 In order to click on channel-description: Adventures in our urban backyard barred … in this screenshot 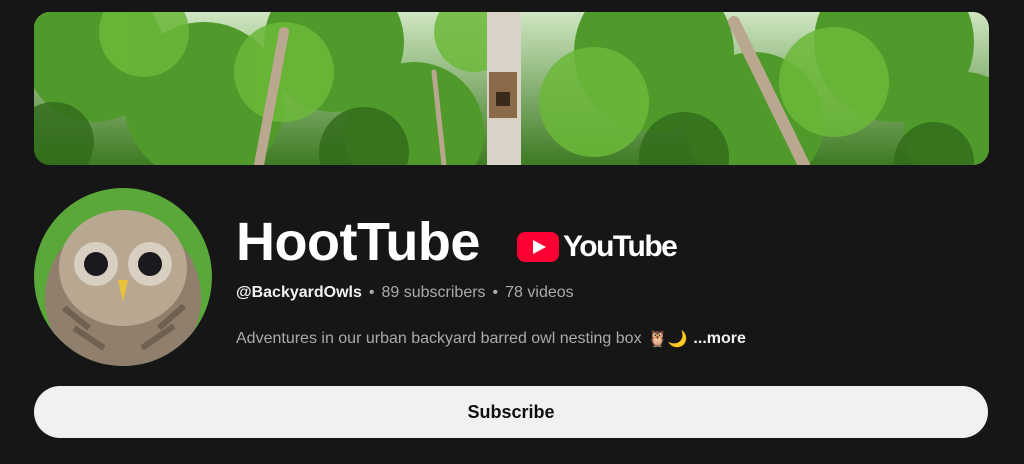, I will do `click(491, 339)`.